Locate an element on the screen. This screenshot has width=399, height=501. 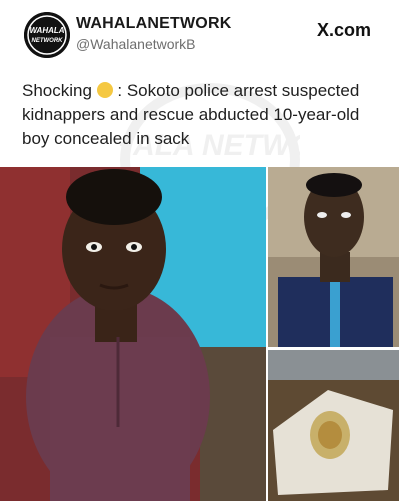
platform-label: X.com is located at coordinates (343, 30).